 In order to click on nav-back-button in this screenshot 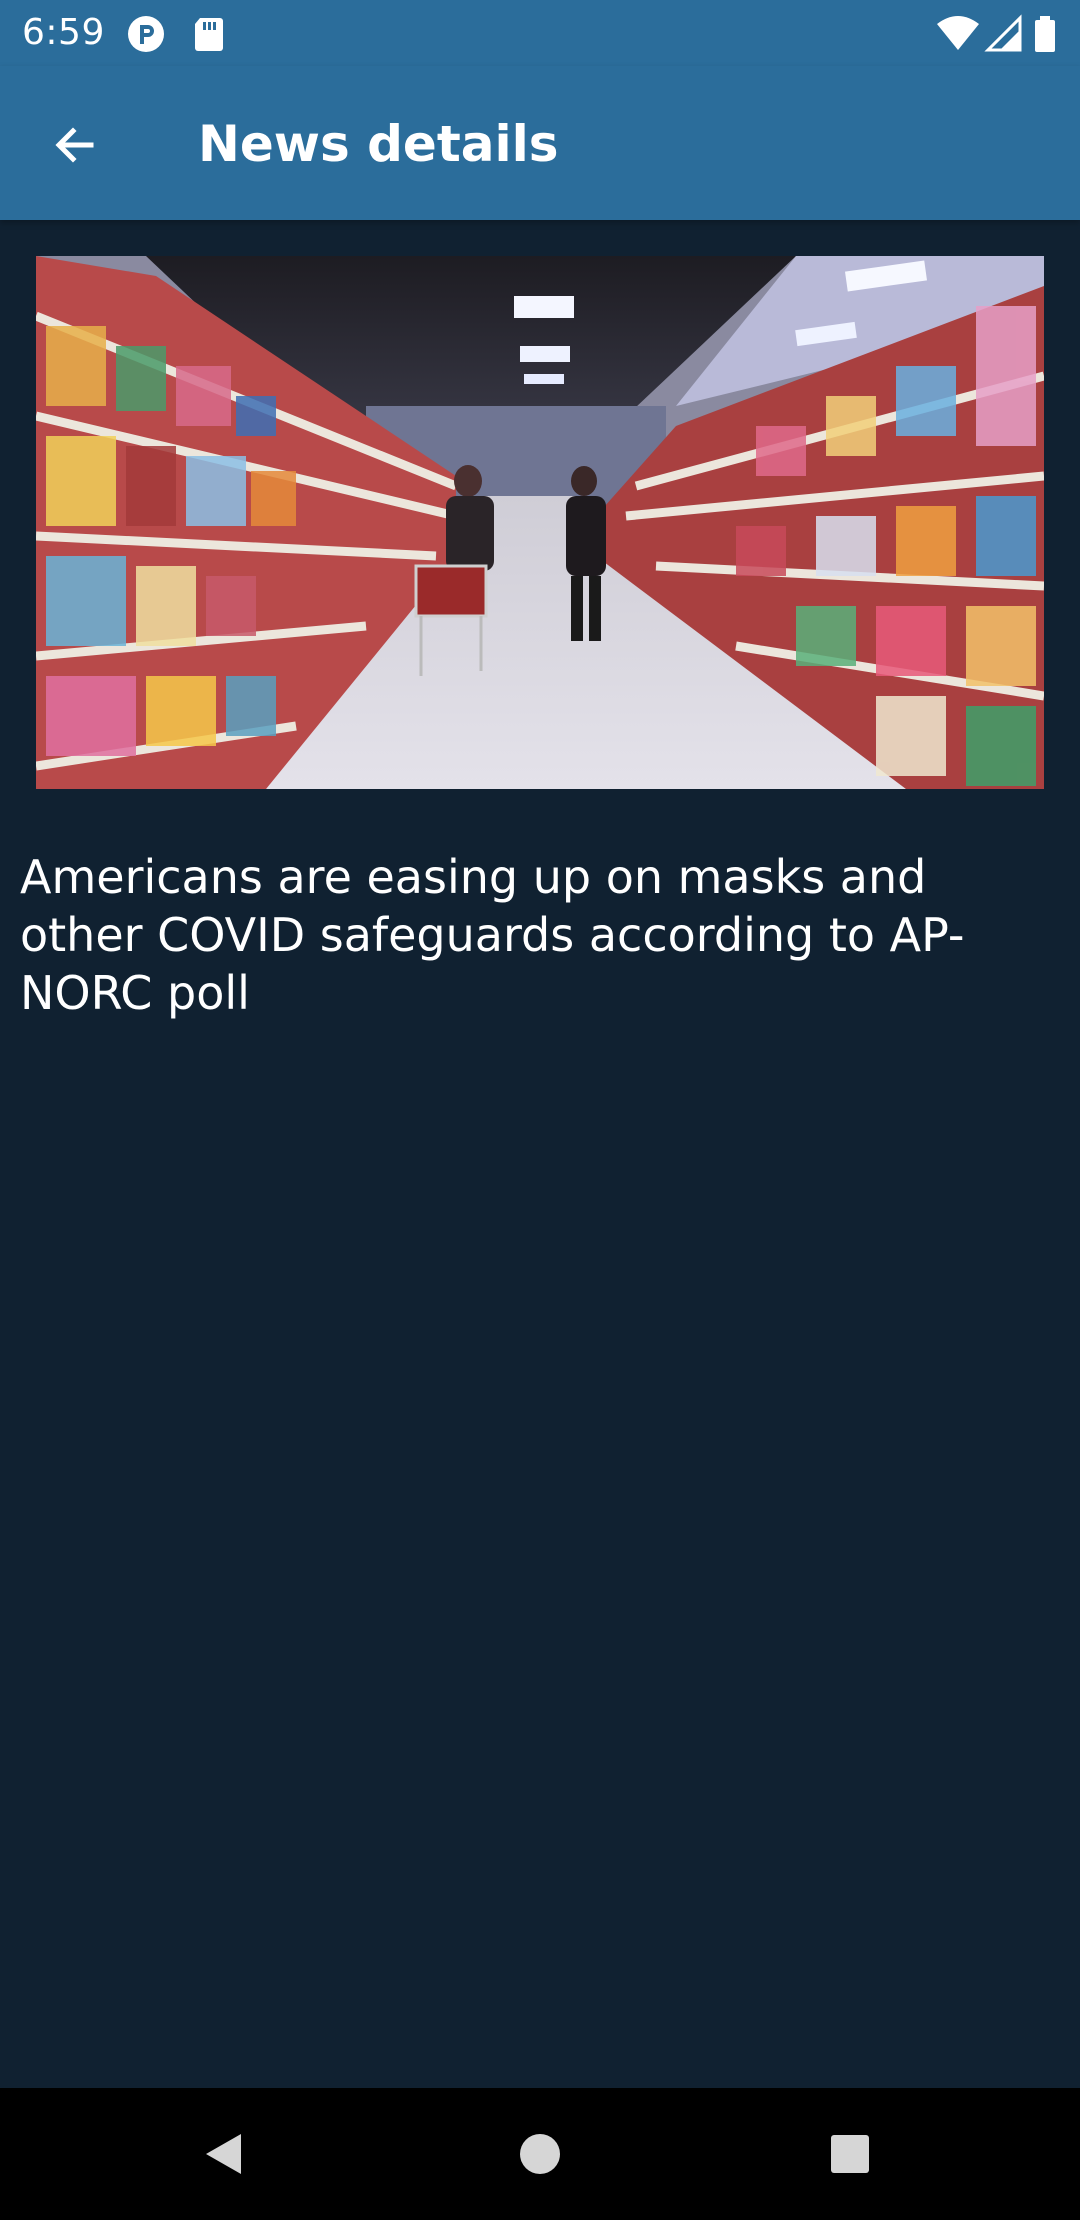, I will do `click(226, 2154)`.